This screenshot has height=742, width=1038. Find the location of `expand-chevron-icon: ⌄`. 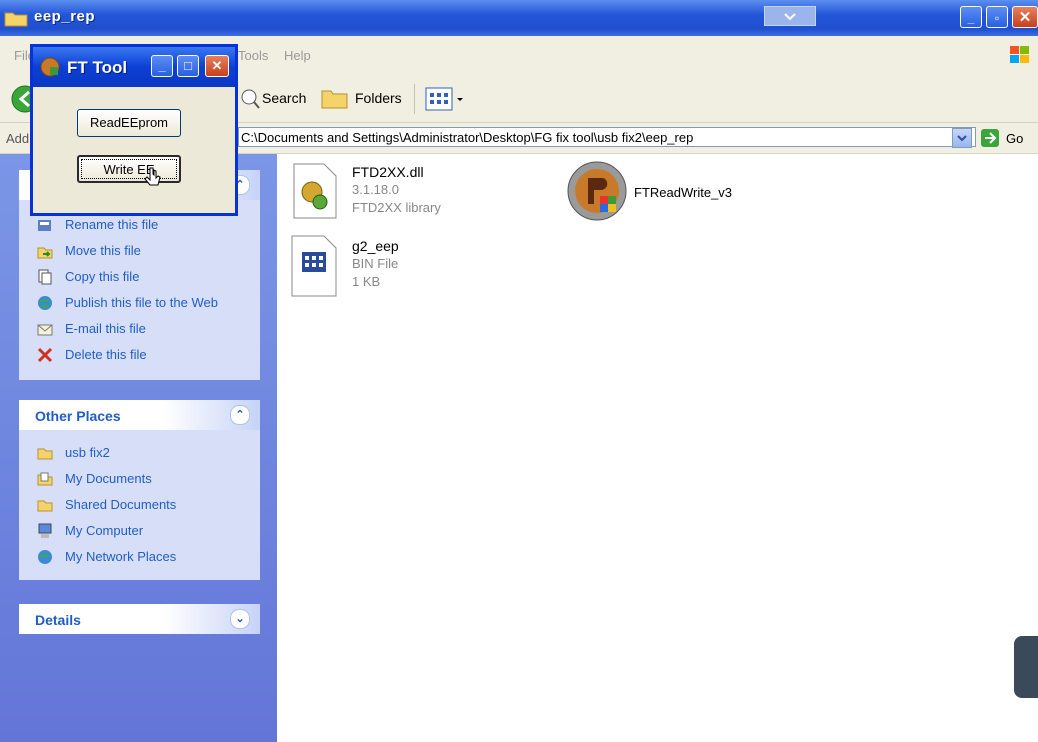

expand-chevron-icon: ⌄ is located at coordinates (240, 619).